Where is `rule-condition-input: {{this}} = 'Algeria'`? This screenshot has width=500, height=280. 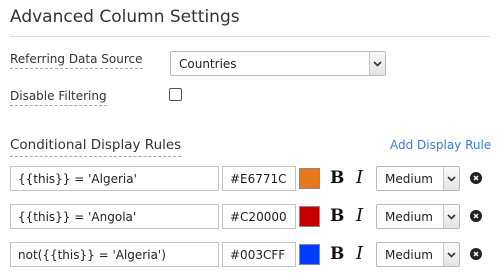
rule-condition-input: {{this}} = 'Algeria' is located at coordinates (114, 178).